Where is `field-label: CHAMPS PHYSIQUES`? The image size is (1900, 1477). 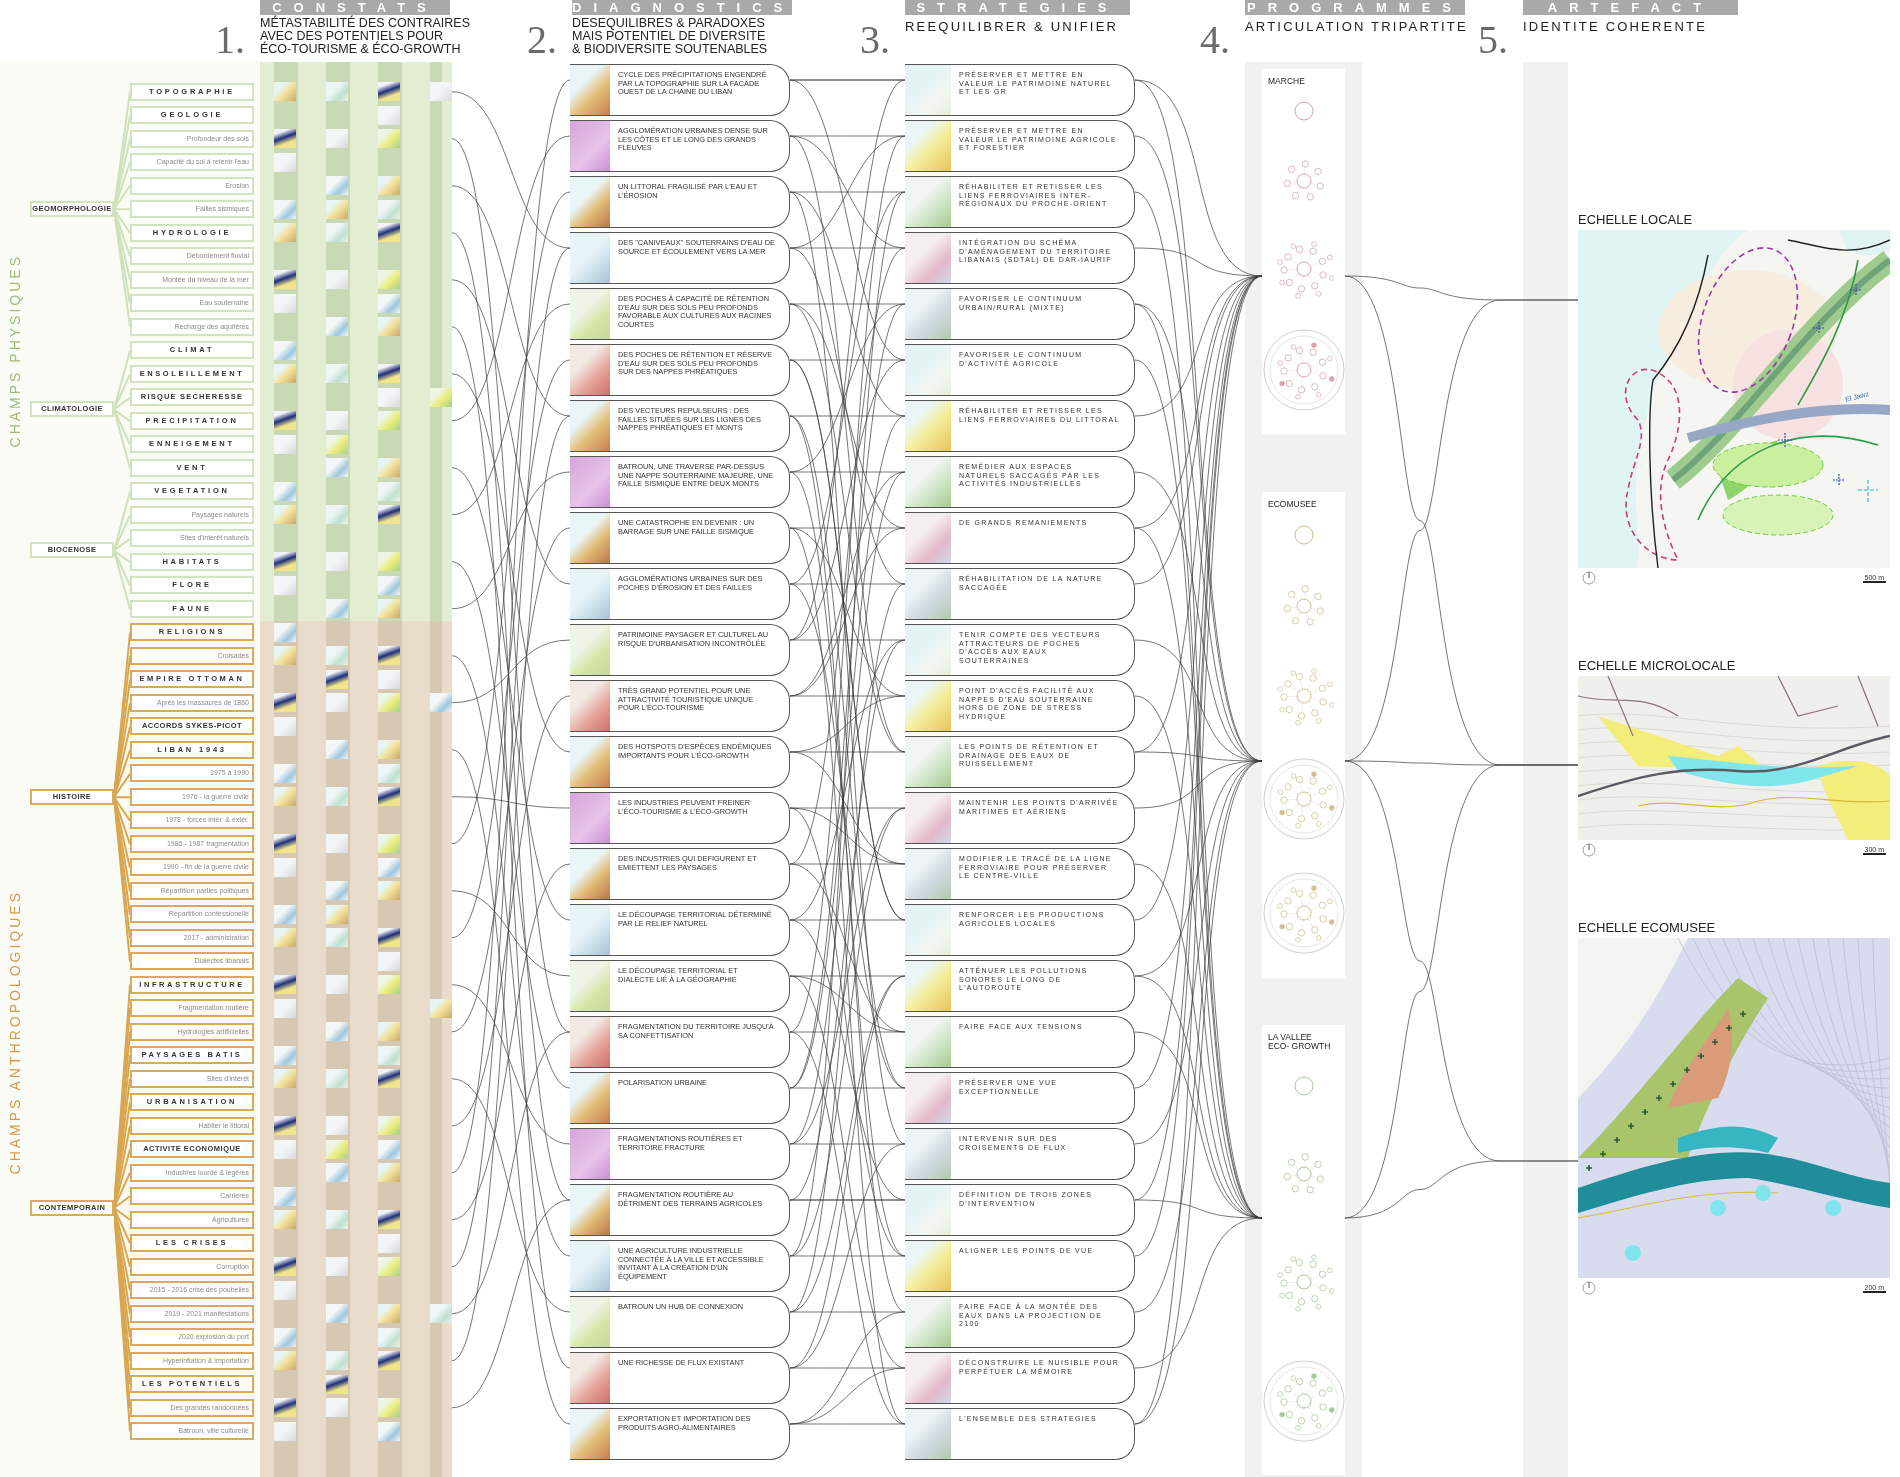
field-label: CHAMPS PHYSIQUES is located at coordinates (15, 350).